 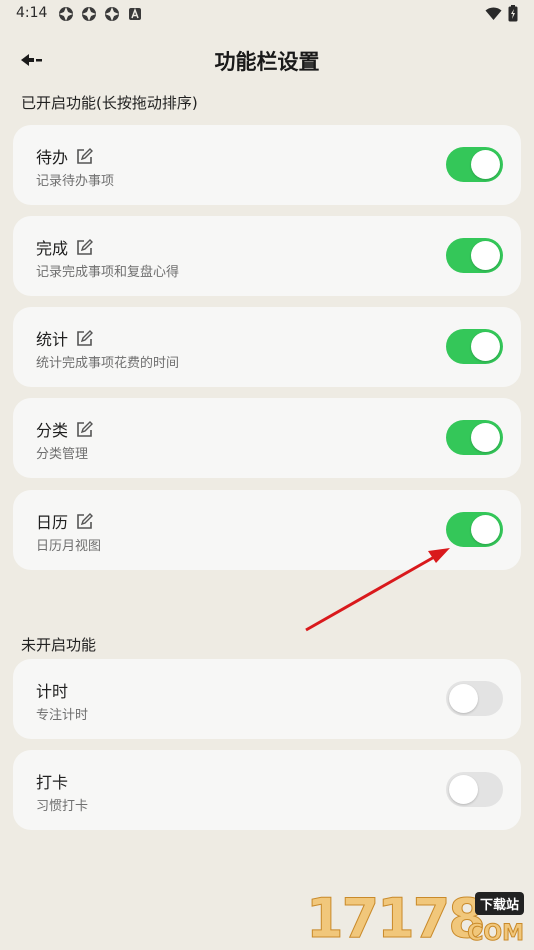 What do you see at coordinates (108, 272) in the screenshot?
I see `feature-desc: 记录完成事项和复盘心得` at bounding box center [108, 272].